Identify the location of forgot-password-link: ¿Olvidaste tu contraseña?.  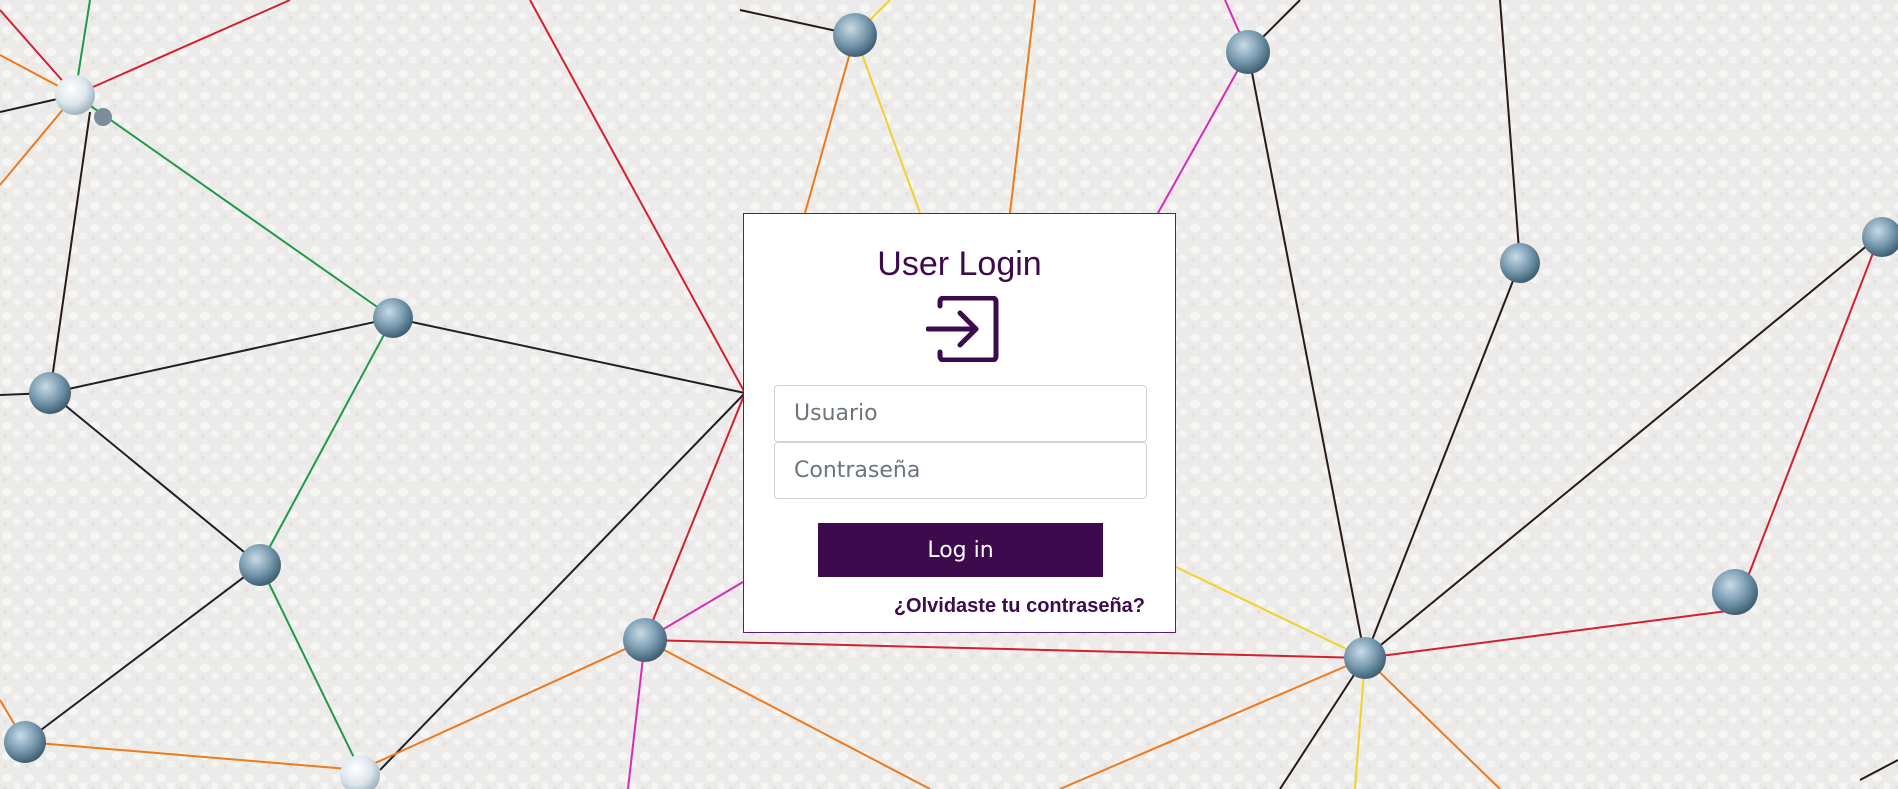
(1019, 606).